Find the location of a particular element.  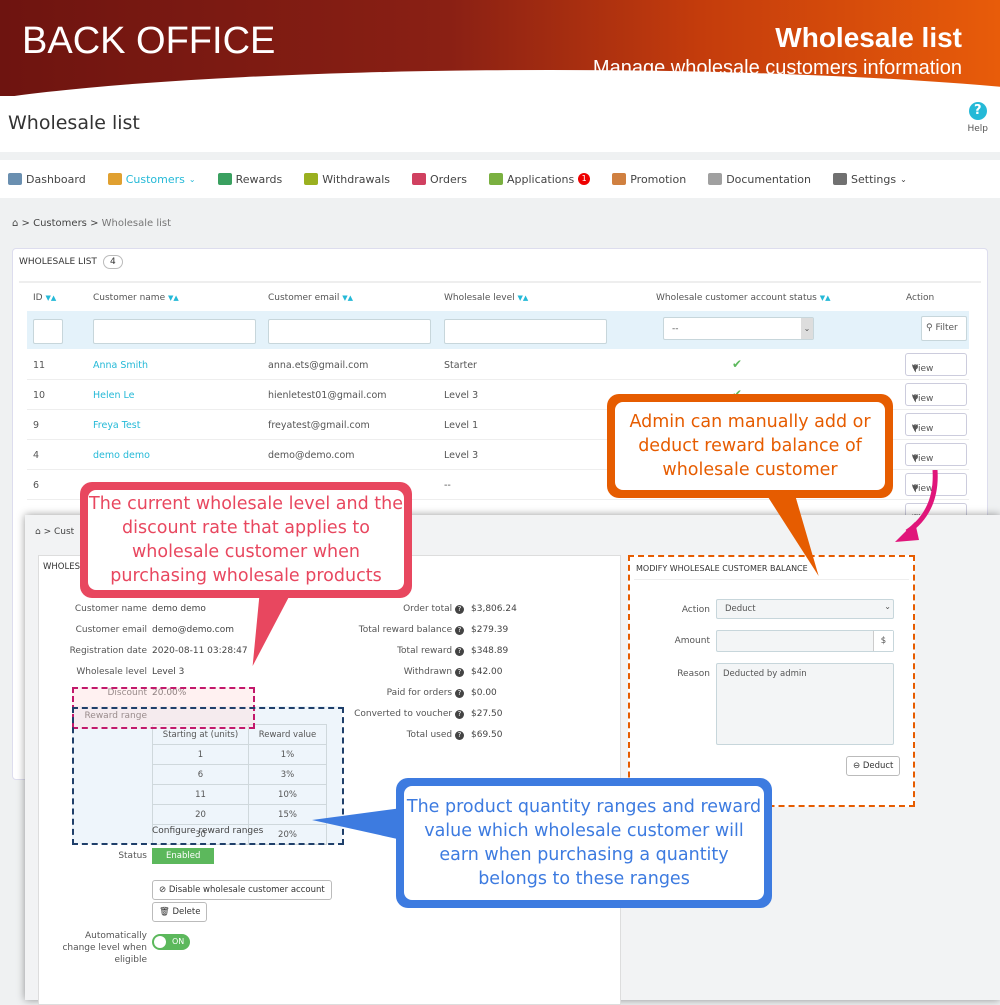

home-icon: ⌂ is located at coordinates (15, 223).